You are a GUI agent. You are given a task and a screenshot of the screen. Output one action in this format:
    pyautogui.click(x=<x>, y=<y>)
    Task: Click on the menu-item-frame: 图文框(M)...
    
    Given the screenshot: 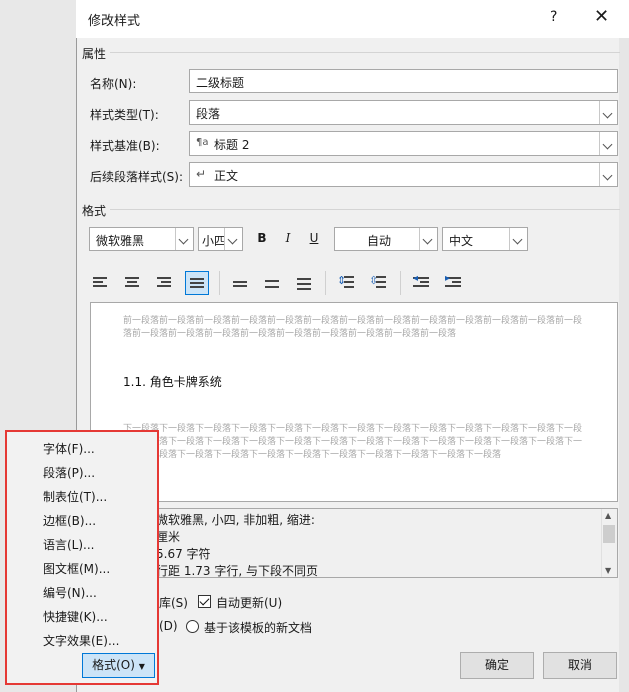 What is the action you would take?
    pyautogui.click(x=76, y=568)
    